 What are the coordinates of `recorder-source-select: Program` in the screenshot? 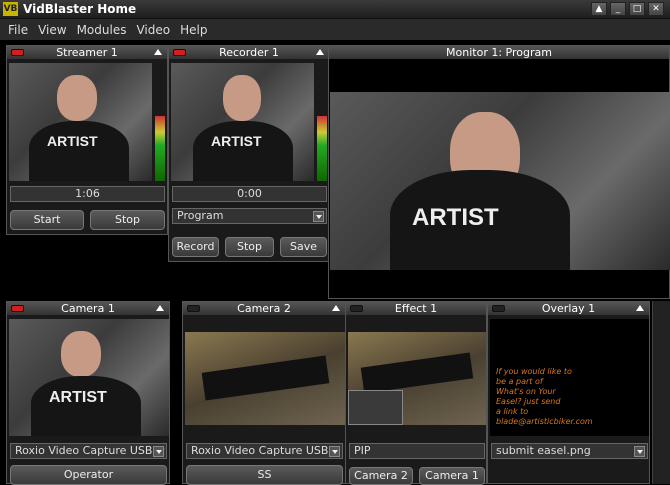 It's located at (249, 216).